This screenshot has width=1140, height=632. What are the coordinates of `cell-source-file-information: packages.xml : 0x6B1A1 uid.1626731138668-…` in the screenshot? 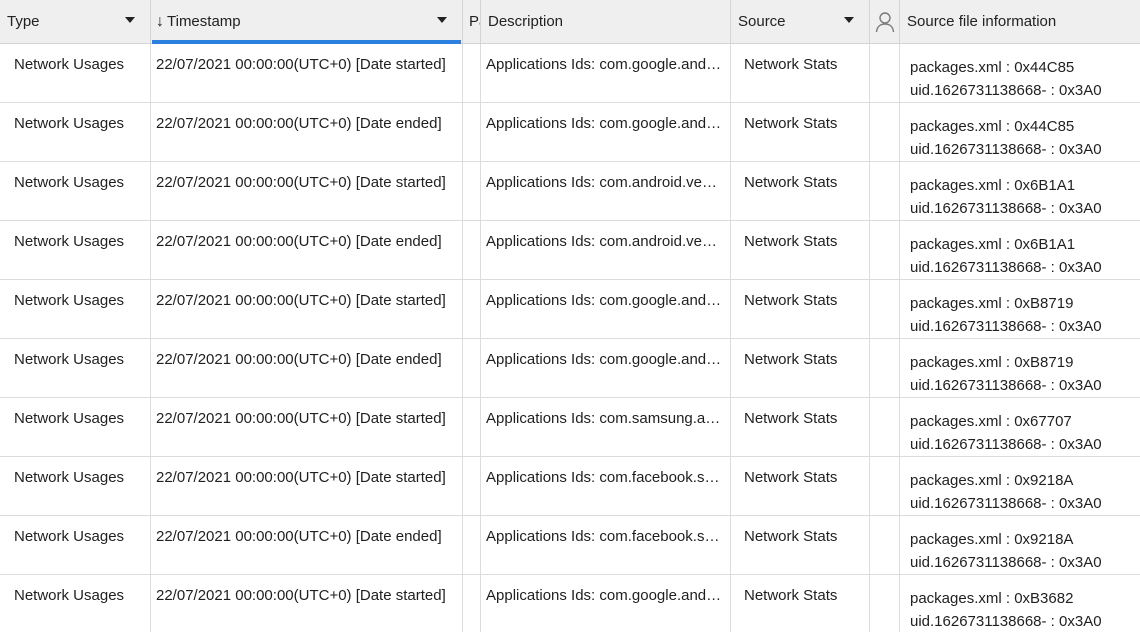 It's located at (1020, 250).